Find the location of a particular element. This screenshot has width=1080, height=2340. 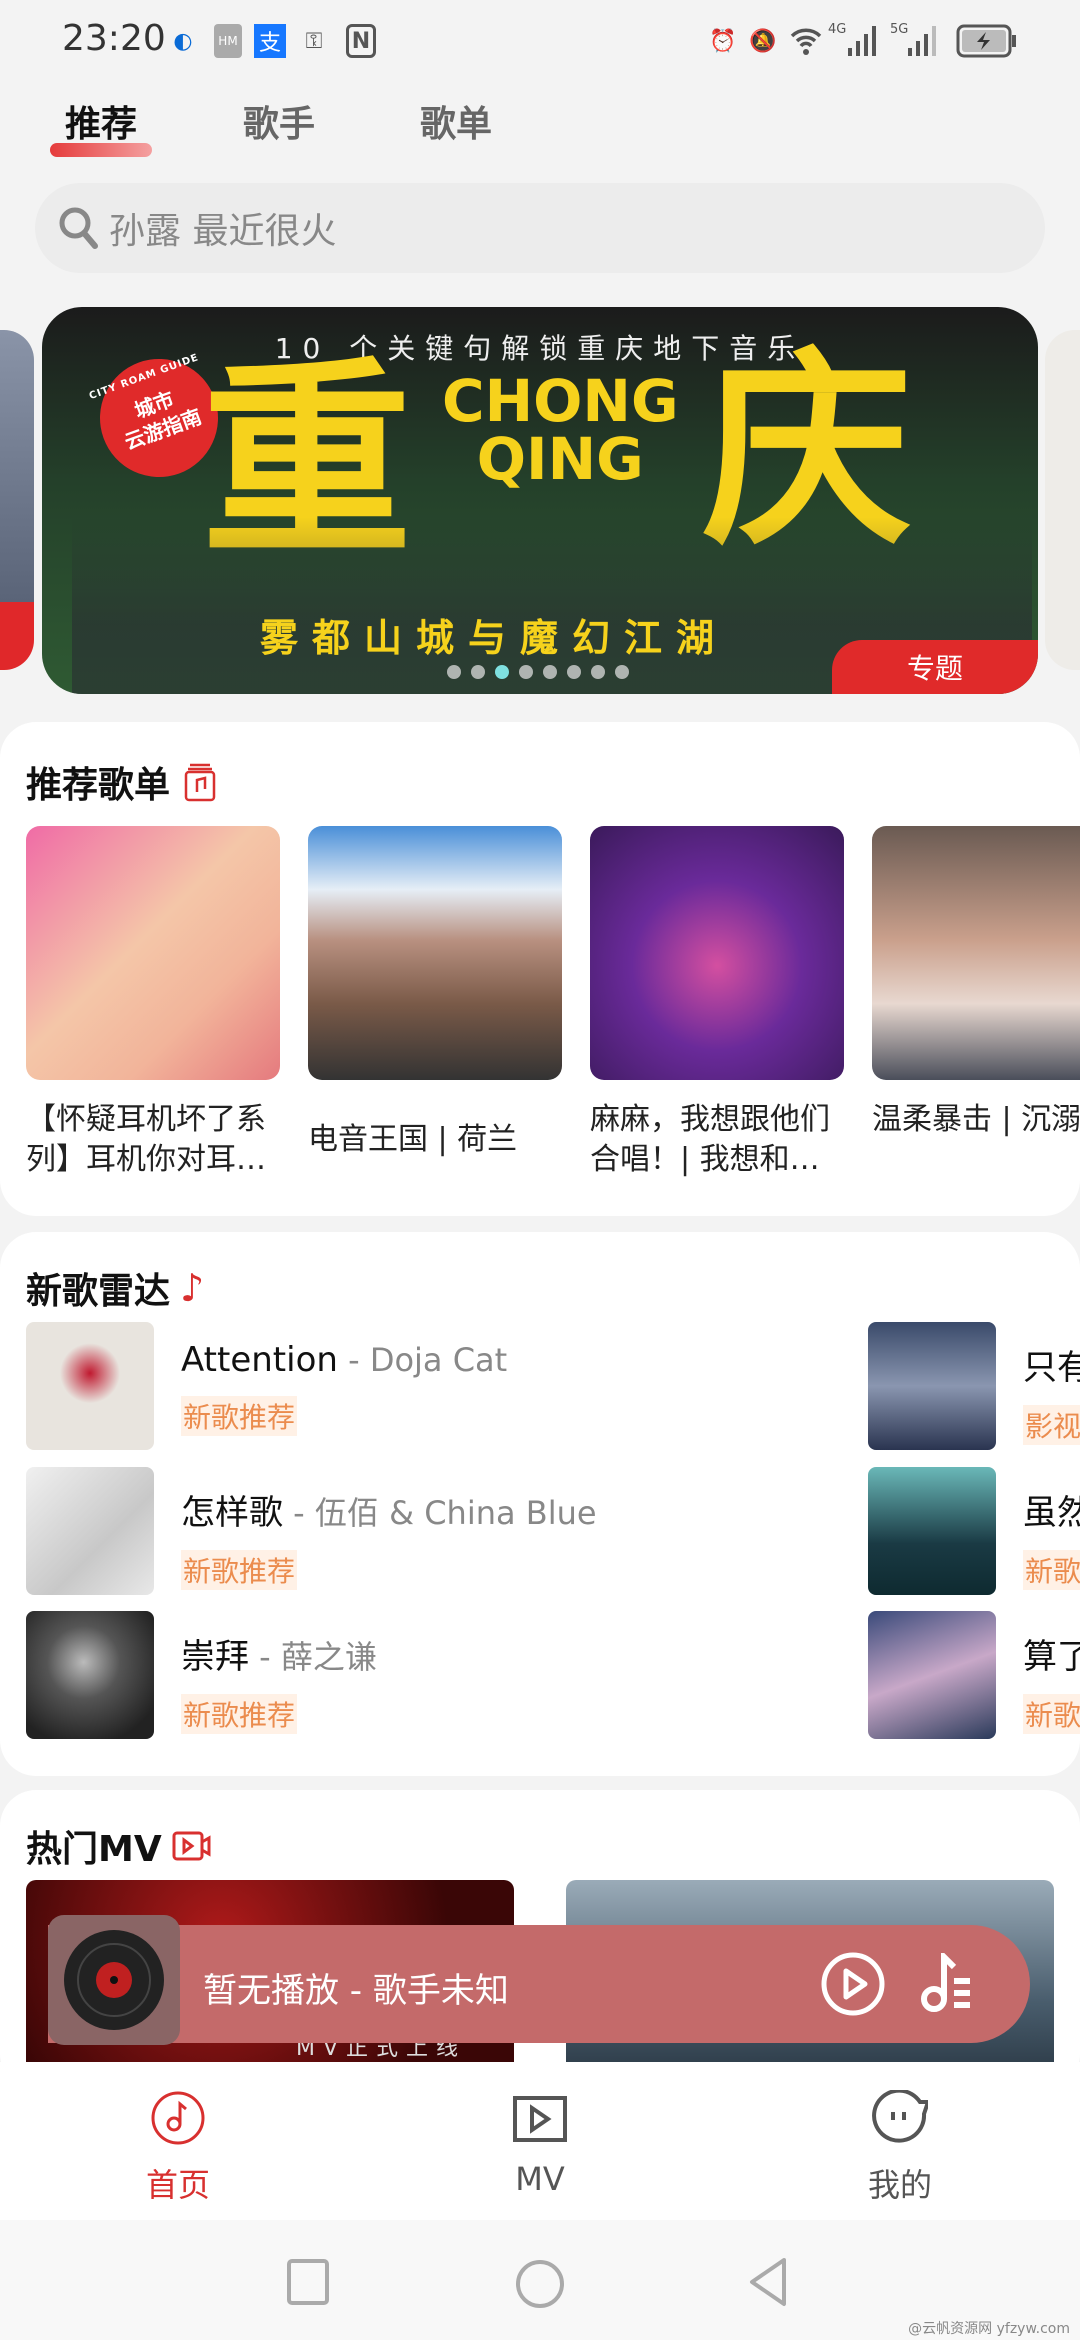

song-item: 只有 影视 is located at coordinates (974, 1386).